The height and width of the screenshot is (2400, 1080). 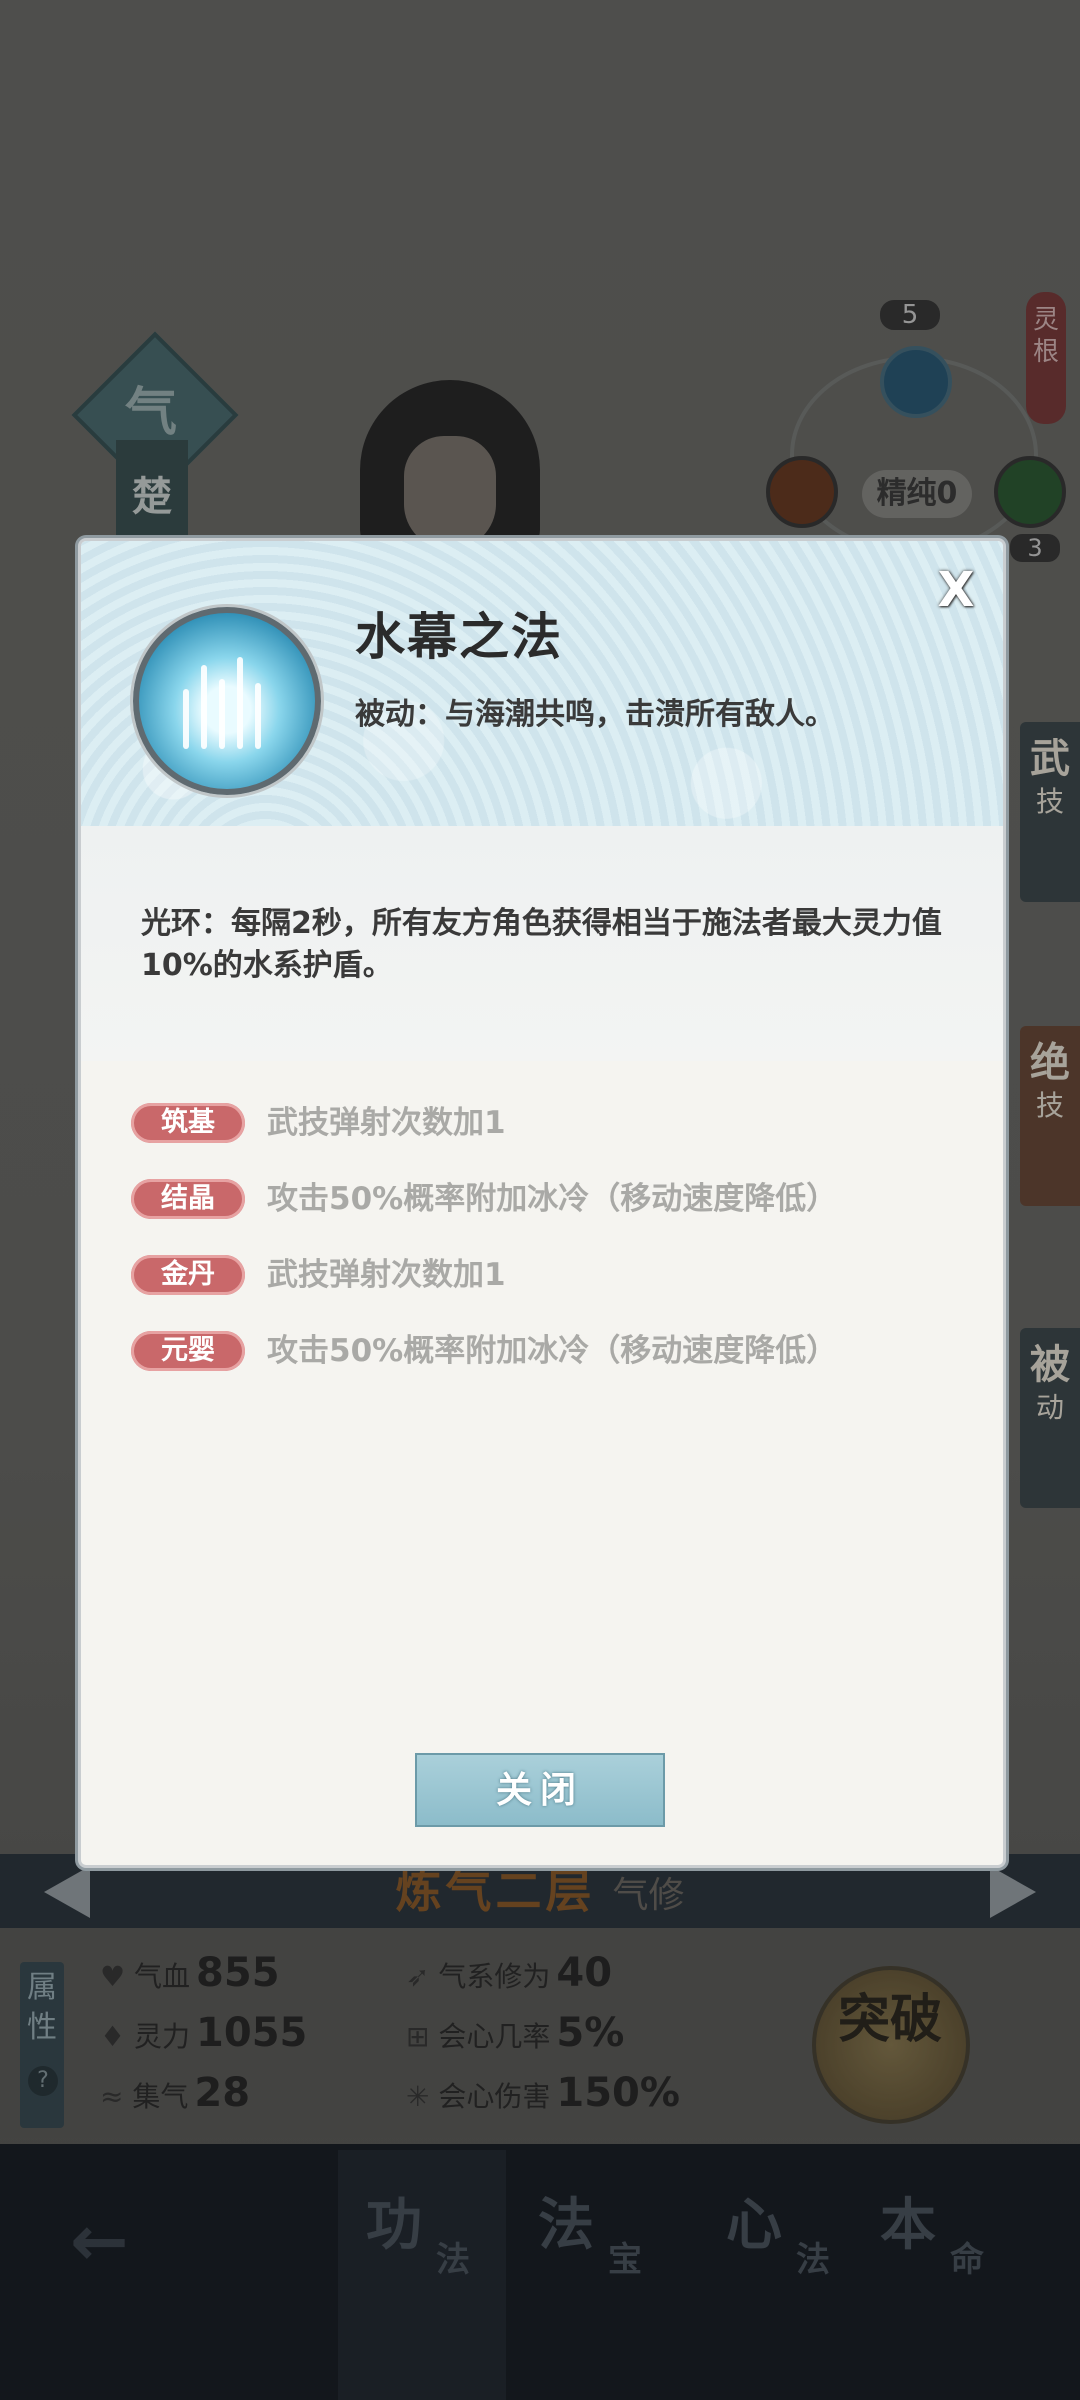 What do you see at coordinates (227, 701) in the screenshot?
I see `water-curtain-skill-icon` at bounding box center [227, 701].